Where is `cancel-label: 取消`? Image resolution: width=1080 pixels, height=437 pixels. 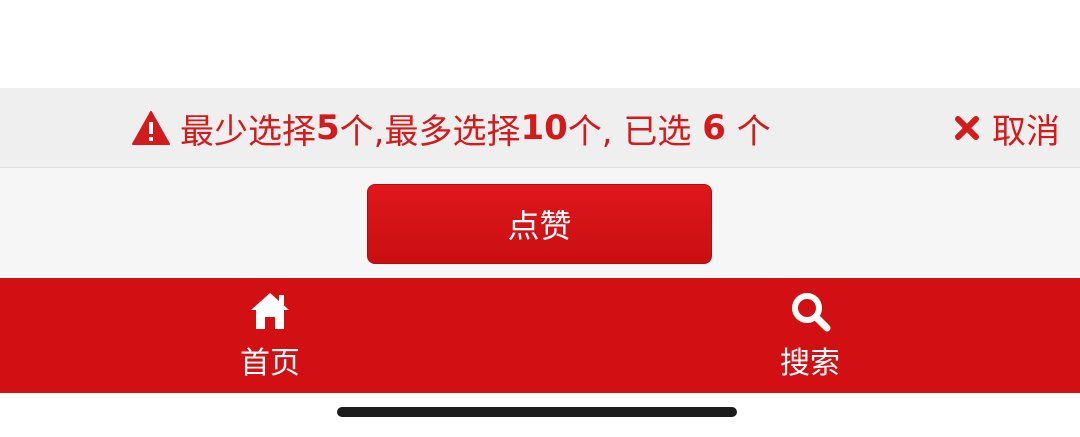 cancel-label: 取消 is located at coordinates (1026, 131).